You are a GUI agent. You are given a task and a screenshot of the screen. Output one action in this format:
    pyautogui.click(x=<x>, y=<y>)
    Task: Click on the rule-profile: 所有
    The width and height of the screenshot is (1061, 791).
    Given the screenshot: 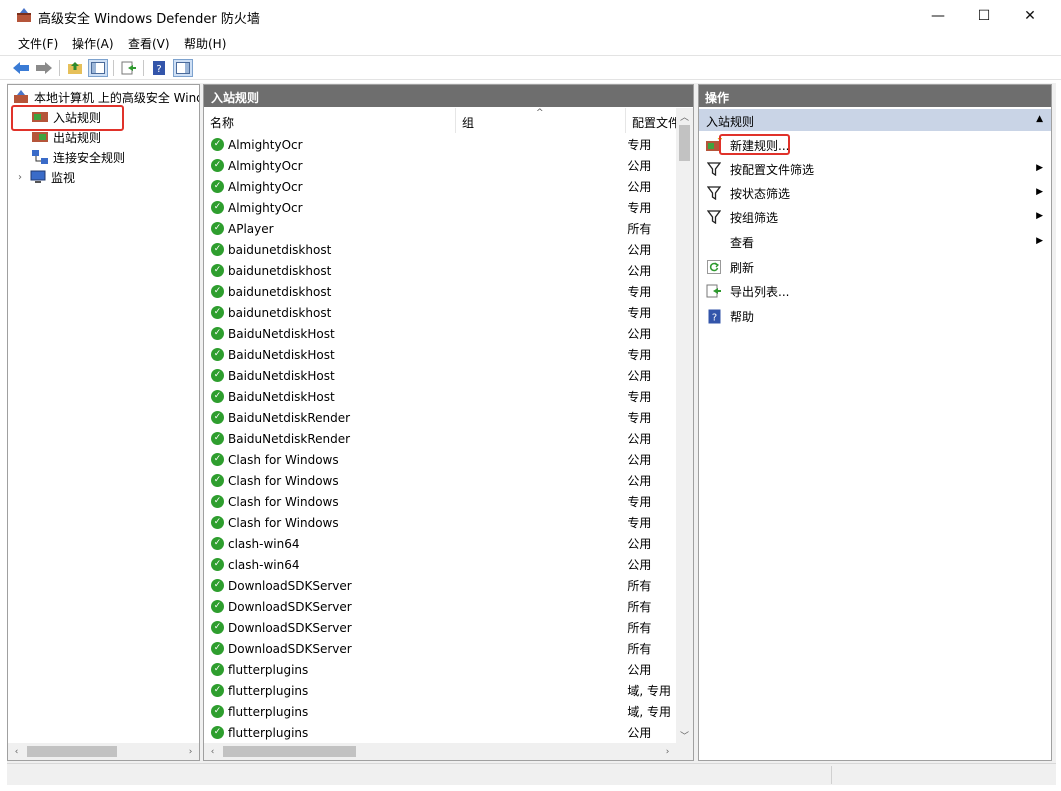 What is the action you would take?
    pyautogui.click(x=639, y=229)
    